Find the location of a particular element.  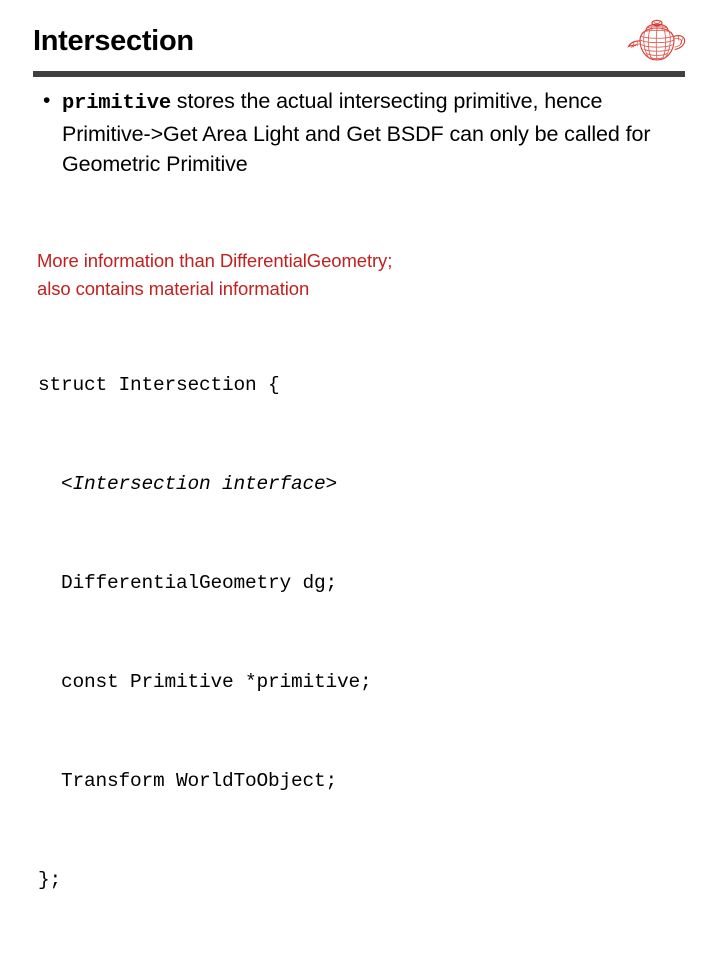

title-divider is located at coordinates (359, 74).